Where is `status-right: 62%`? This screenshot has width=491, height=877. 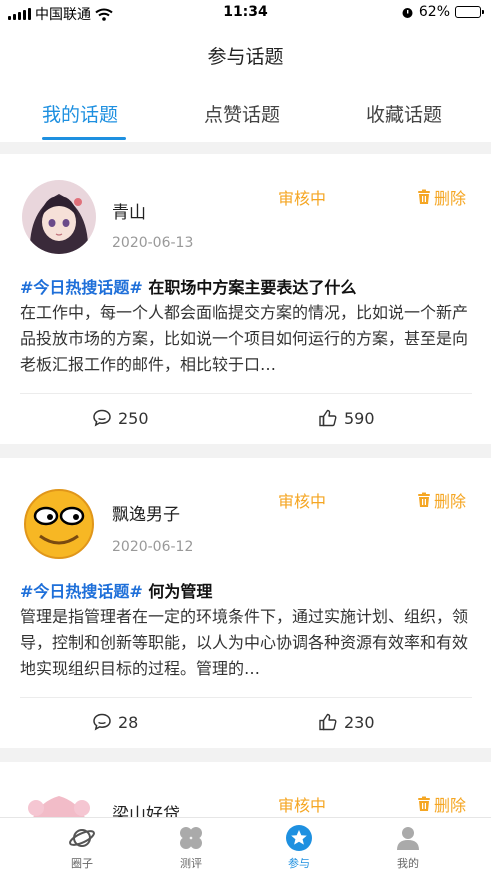 status-right: 62% is located at coordinates (442, 12).